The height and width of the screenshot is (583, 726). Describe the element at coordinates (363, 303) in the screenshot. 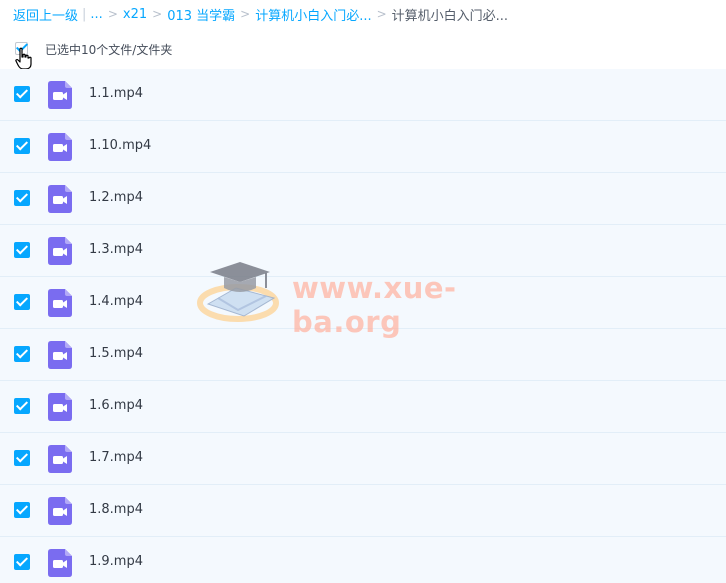

I see `file-row: 1.4.mp4` at that location.